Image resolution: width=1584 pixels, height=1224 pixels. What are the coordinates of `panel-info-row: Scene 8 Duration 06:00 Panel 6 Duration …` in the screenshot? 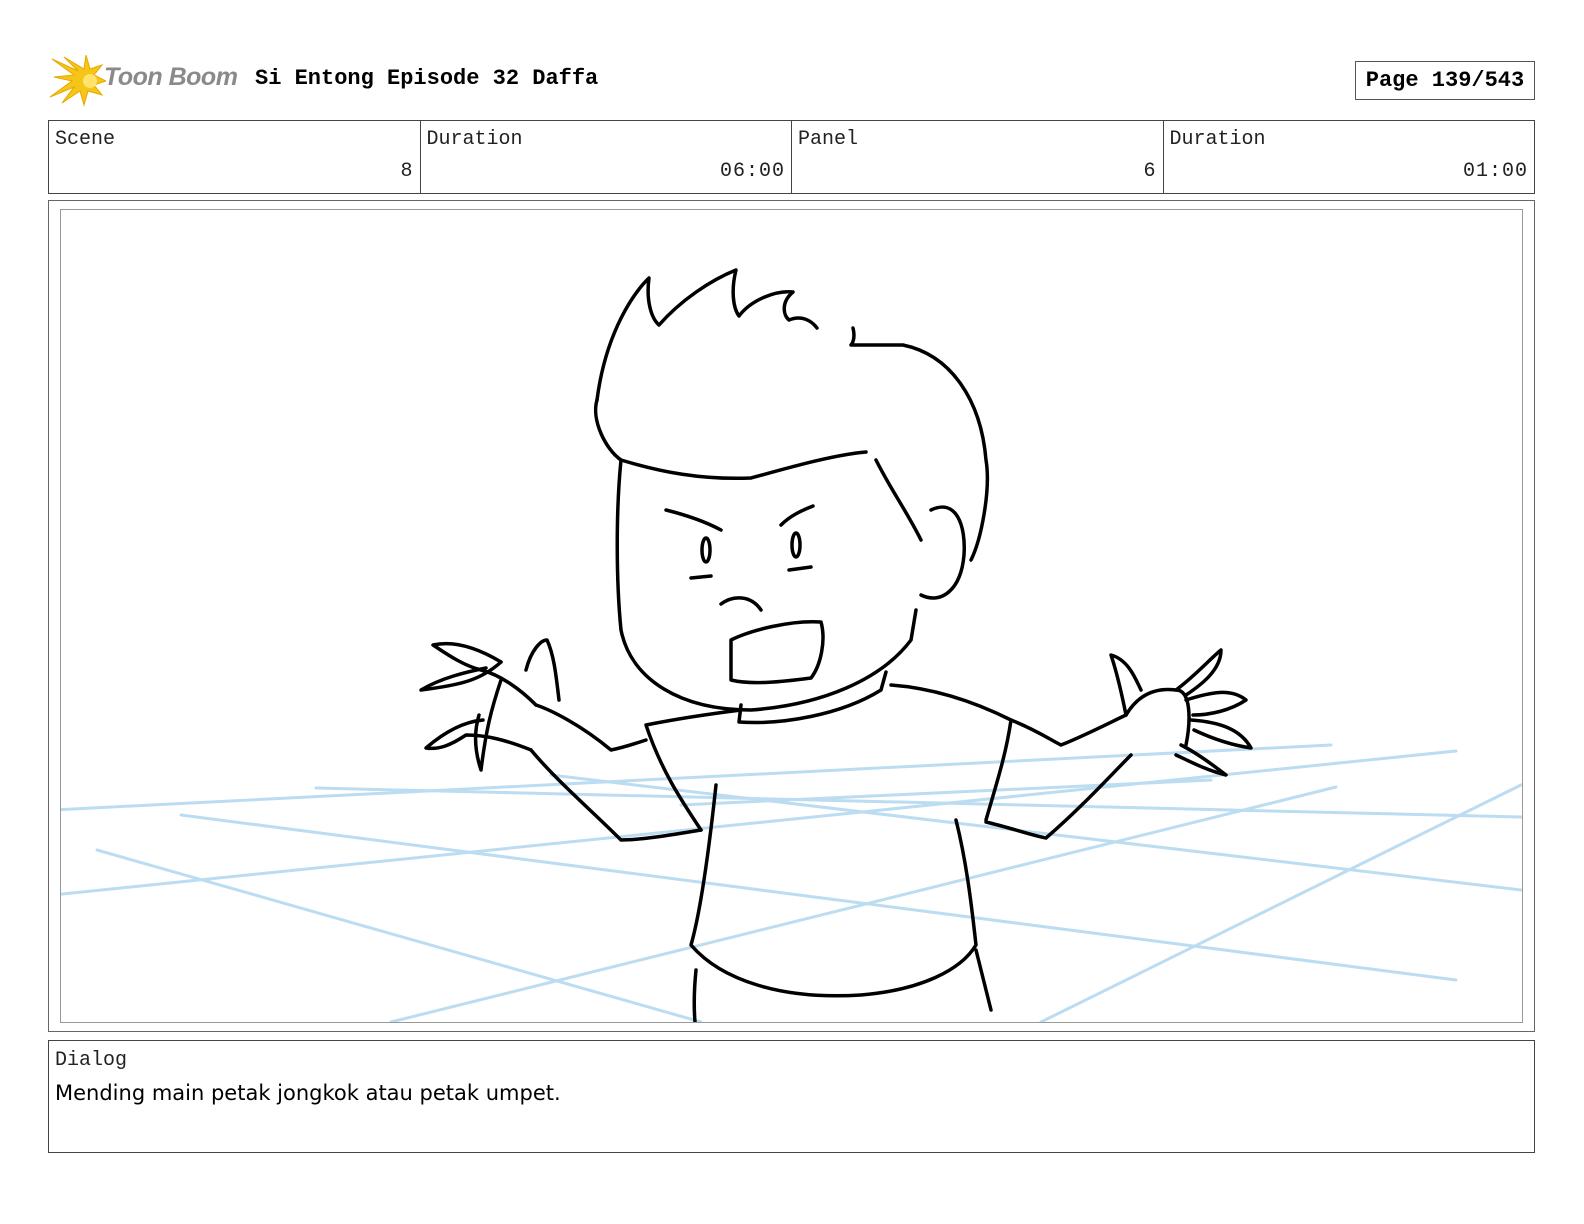 It's located at (791, 157).